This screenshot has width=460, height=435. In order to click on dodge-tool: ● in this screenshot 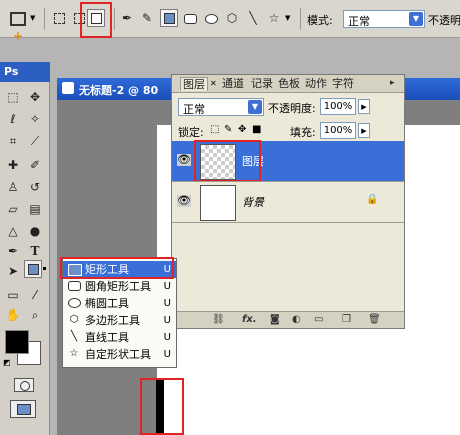, I will do `click(35, 231)`.